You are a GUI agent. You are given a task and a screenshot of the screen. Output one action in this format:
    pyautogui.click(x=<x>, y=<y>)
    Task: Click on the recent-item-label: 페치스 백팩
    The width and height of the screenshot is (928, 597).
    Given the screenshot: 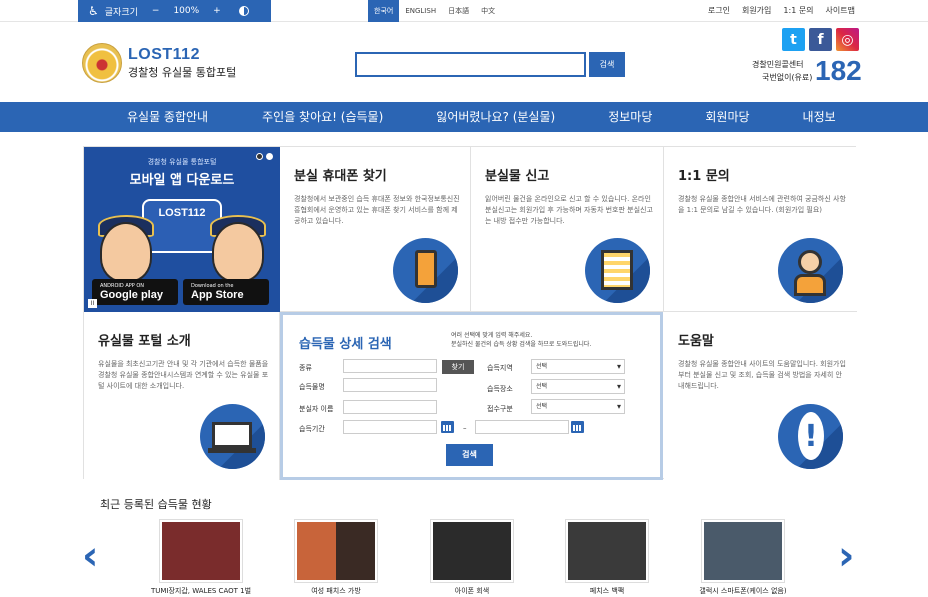 What is the action you would take?
    pyautogui.click(x=607, y=591)
    